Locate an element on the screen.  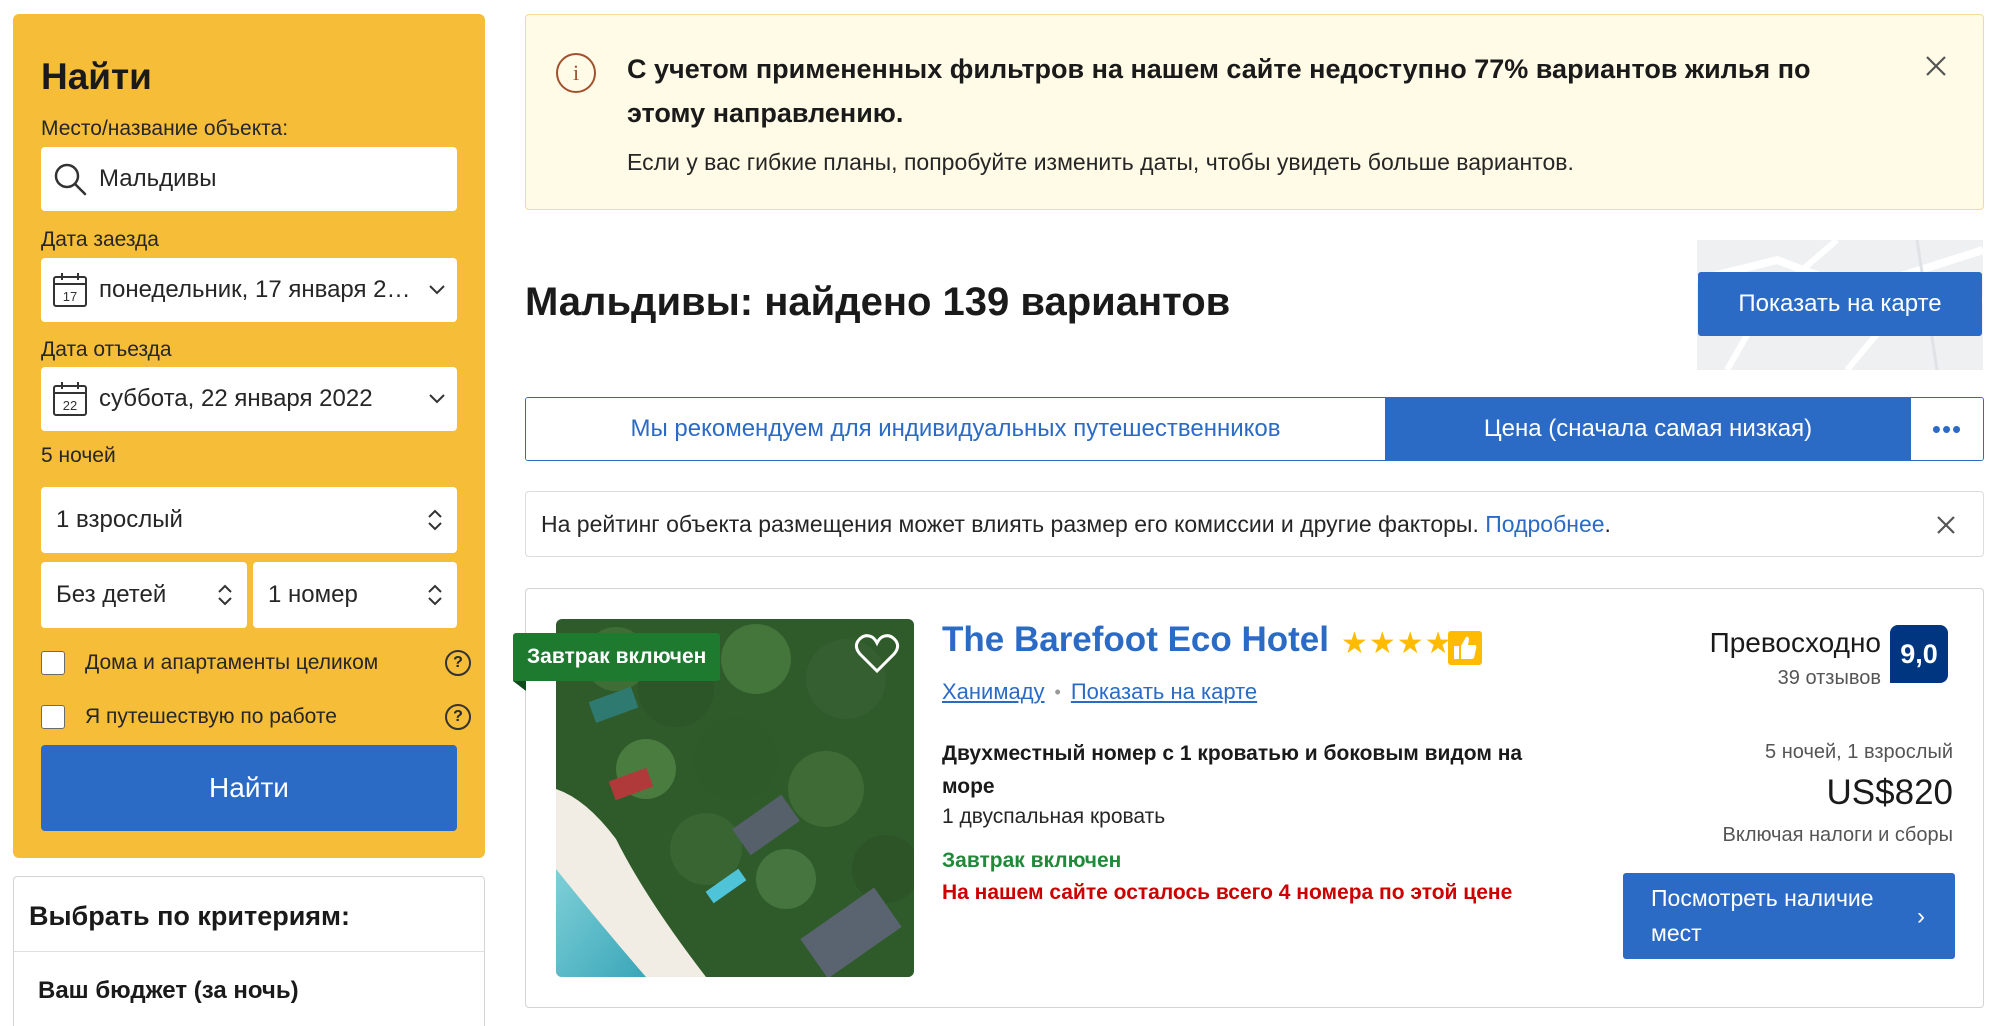
review-score-badge: 9,0 is located at coordinates (1919, 654).